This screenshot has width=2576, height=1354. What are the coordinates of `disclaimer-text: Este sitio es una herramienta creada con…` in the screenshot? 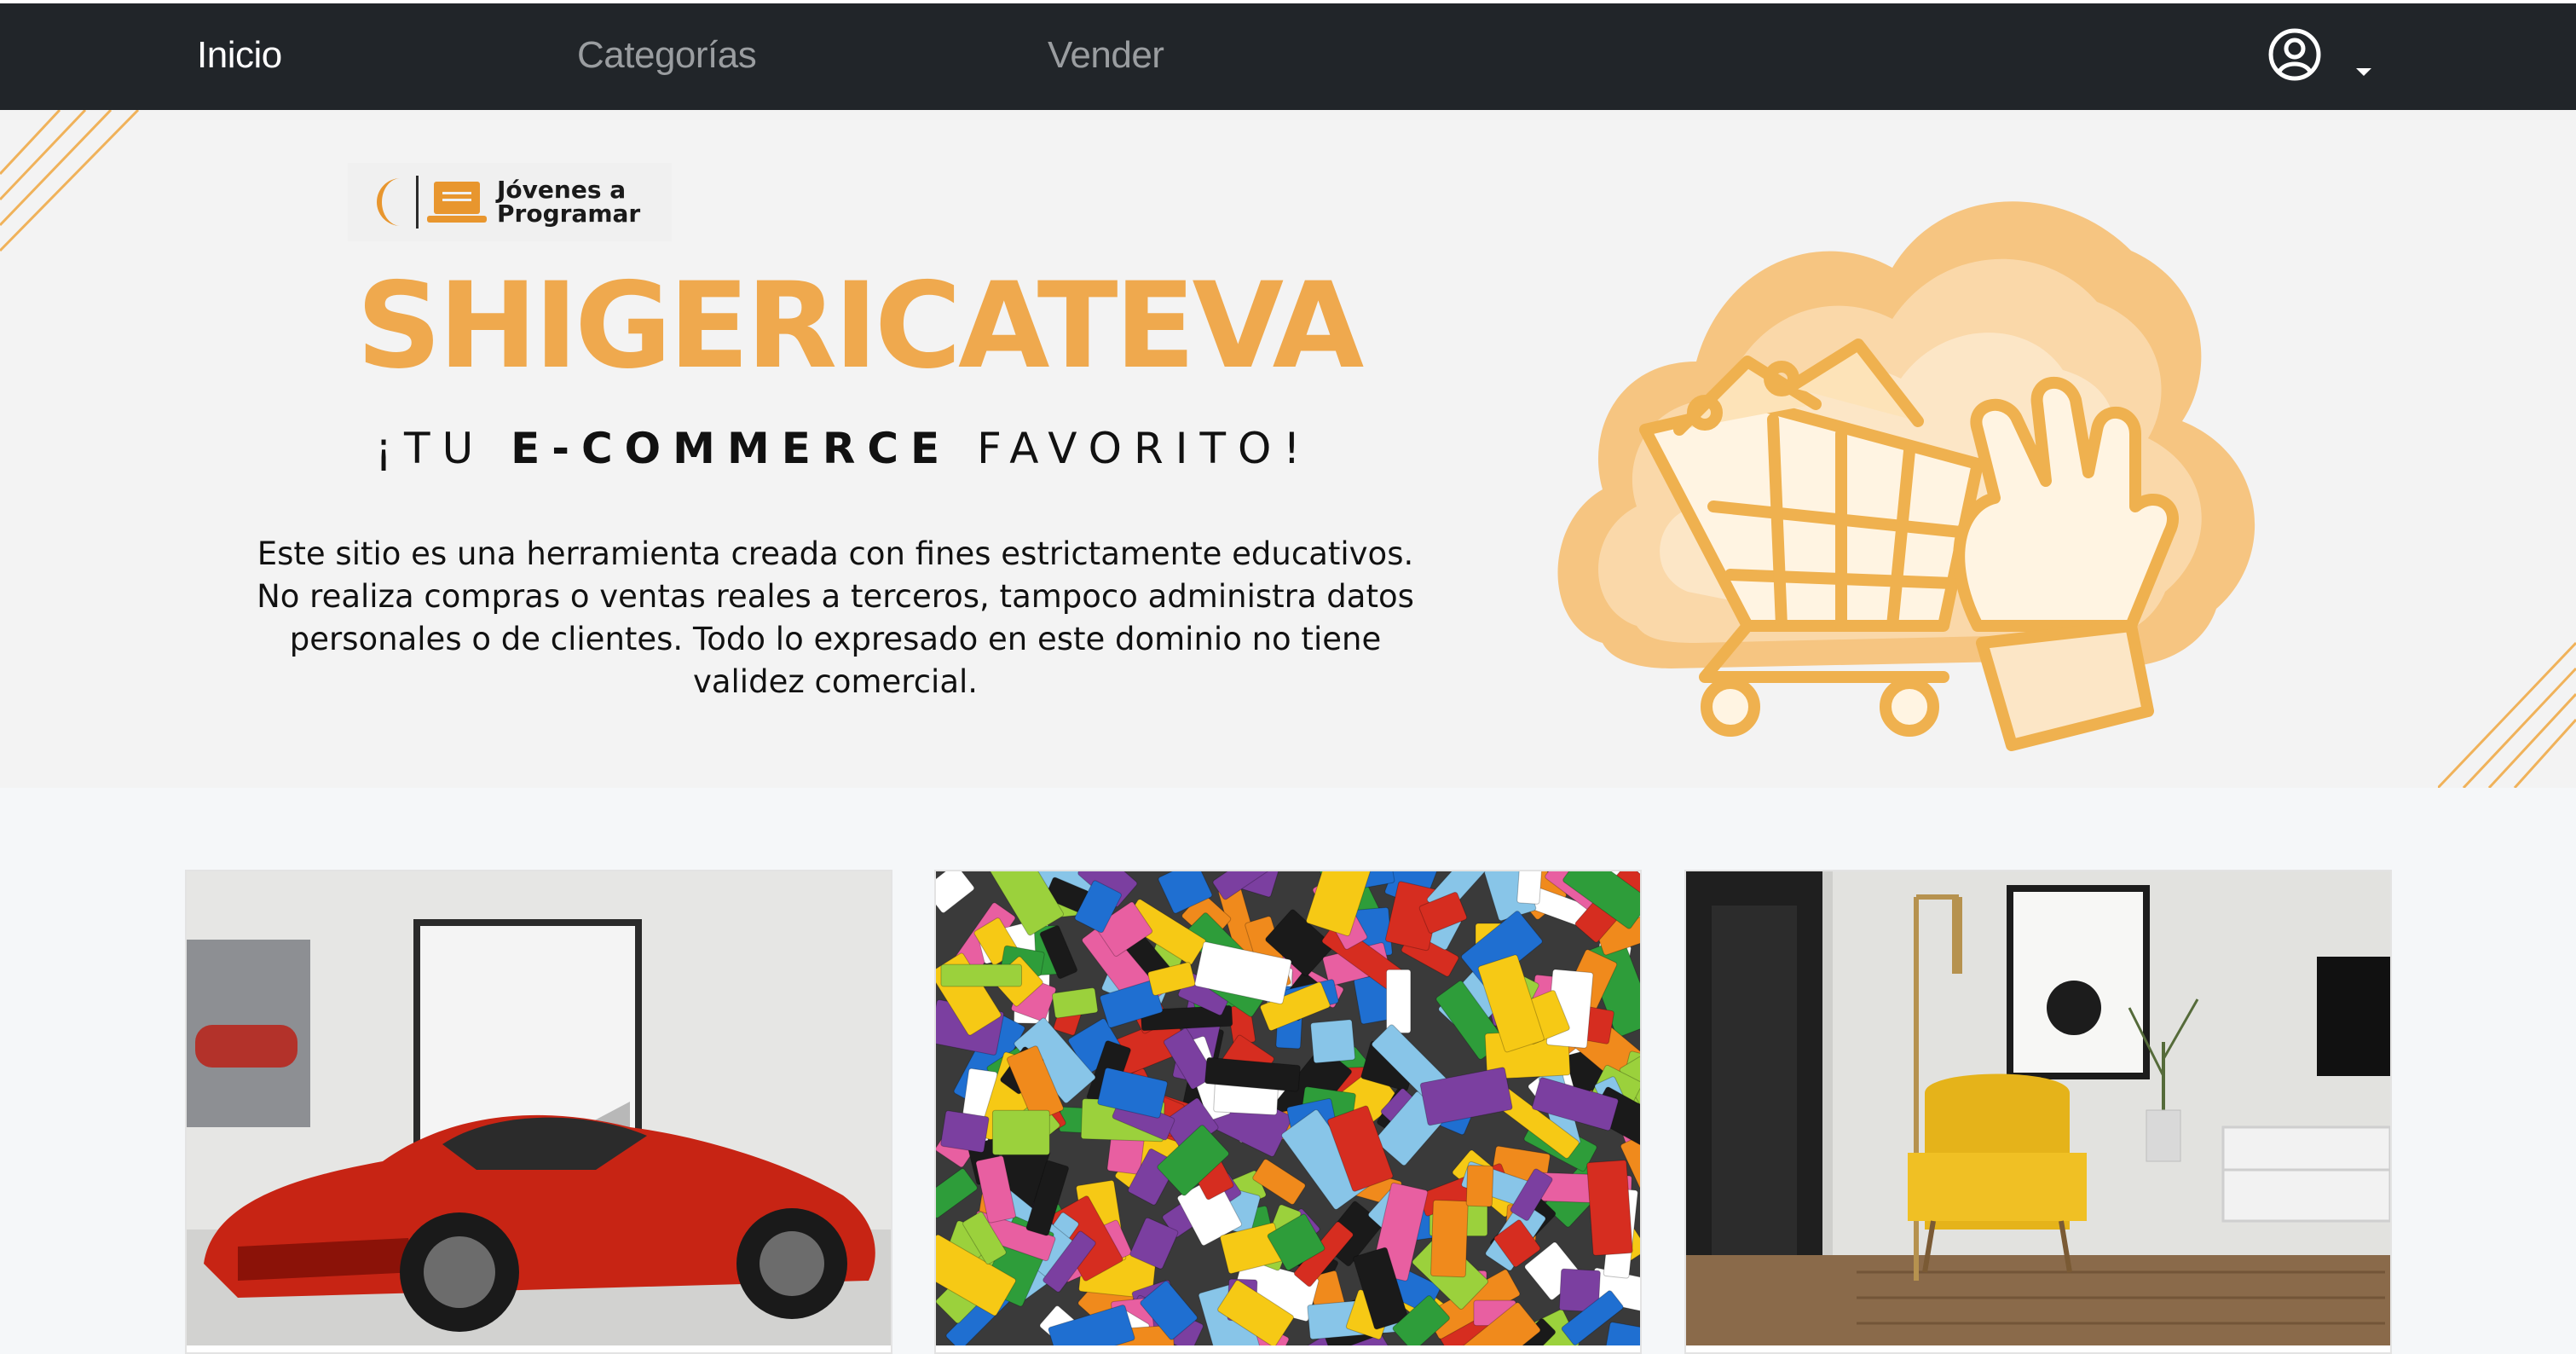 It's located at (835, 618).